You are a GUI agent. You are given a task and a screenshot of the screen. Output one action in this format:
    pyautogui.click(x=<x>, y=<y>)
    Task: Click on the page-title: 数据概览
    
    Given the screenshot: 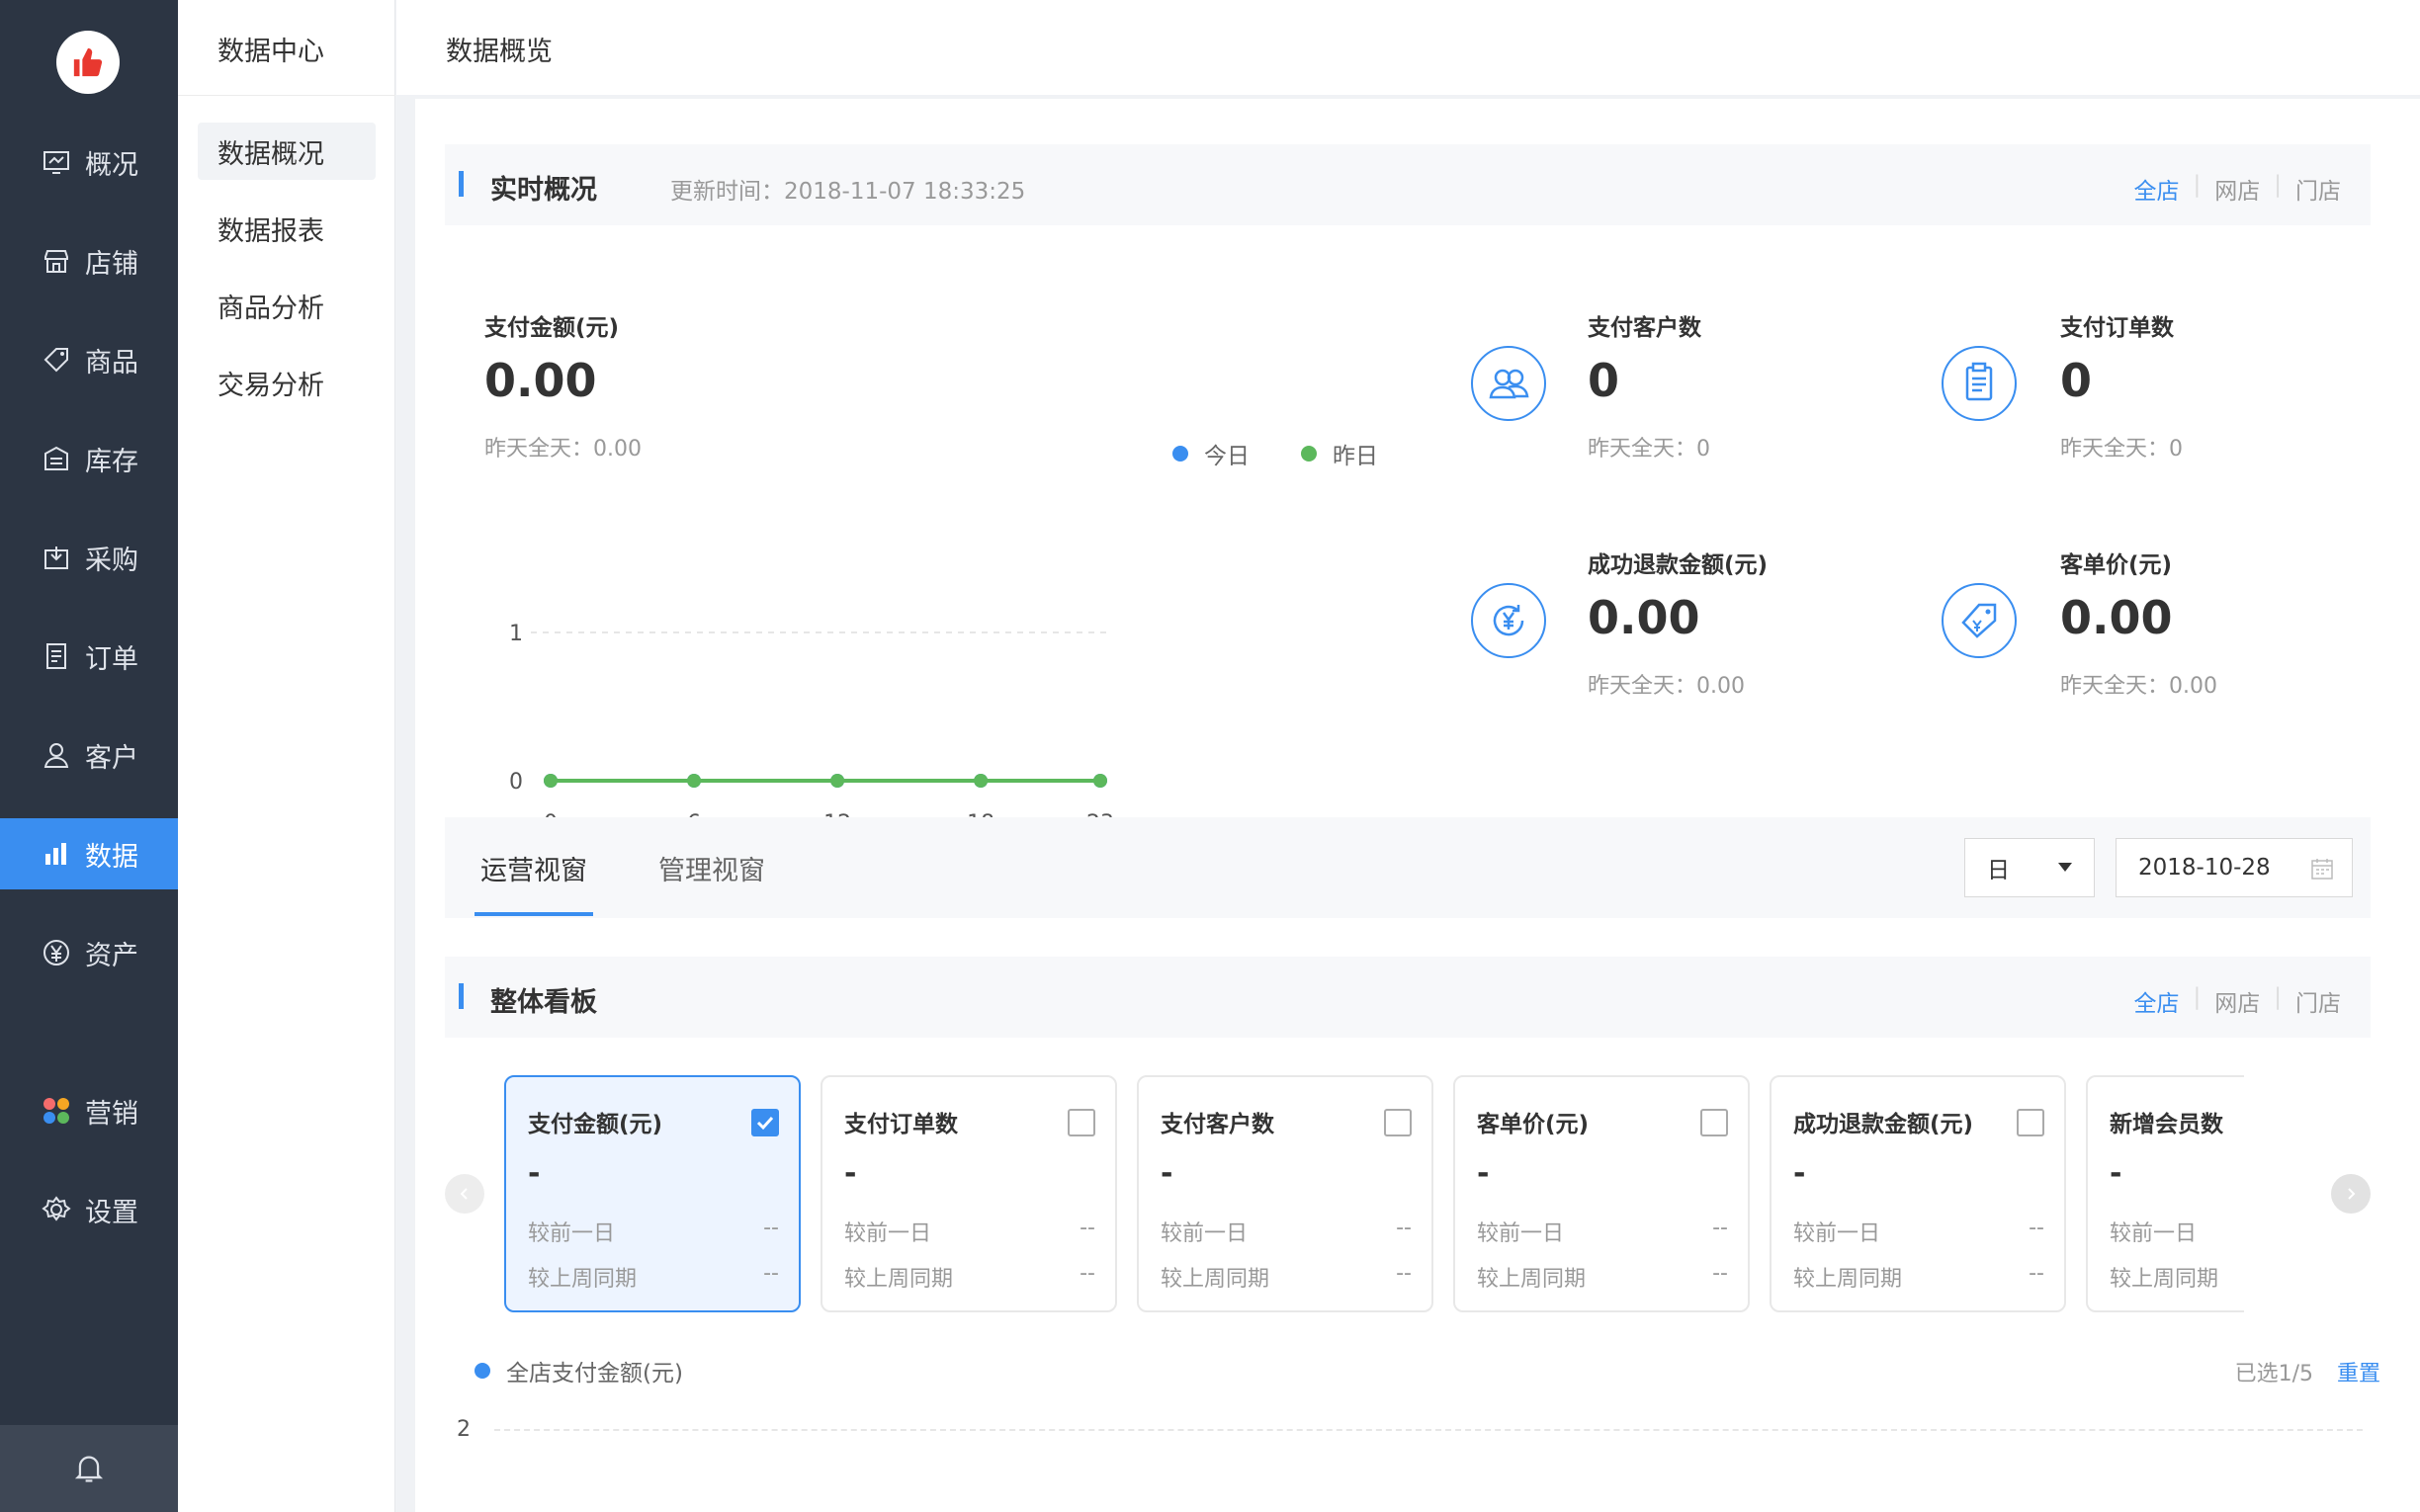 What is the action you would take?
    pyautogui.click(x=500, y=52)
    